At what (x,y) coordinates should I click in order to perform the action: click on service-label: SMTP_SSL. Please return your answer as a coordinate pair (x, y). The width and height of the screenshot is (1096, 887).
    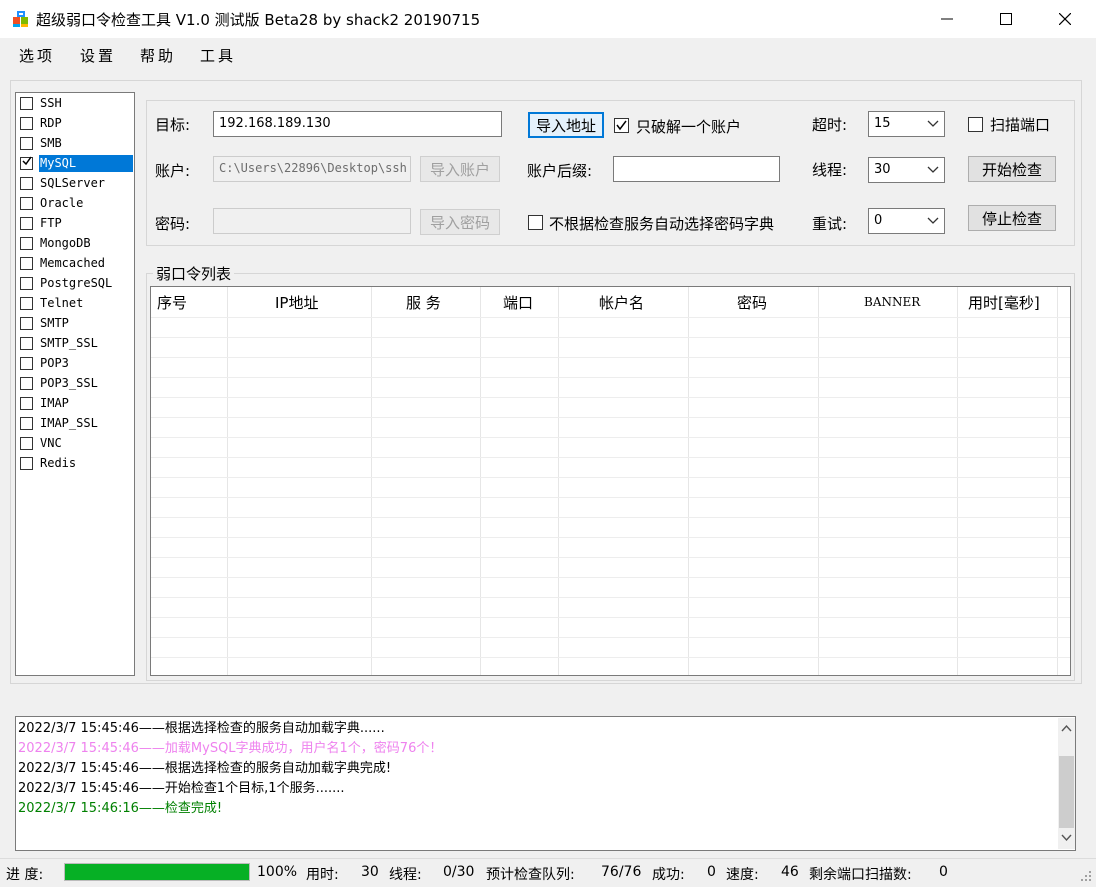
    Looking at the image, I should click on (69, 343).